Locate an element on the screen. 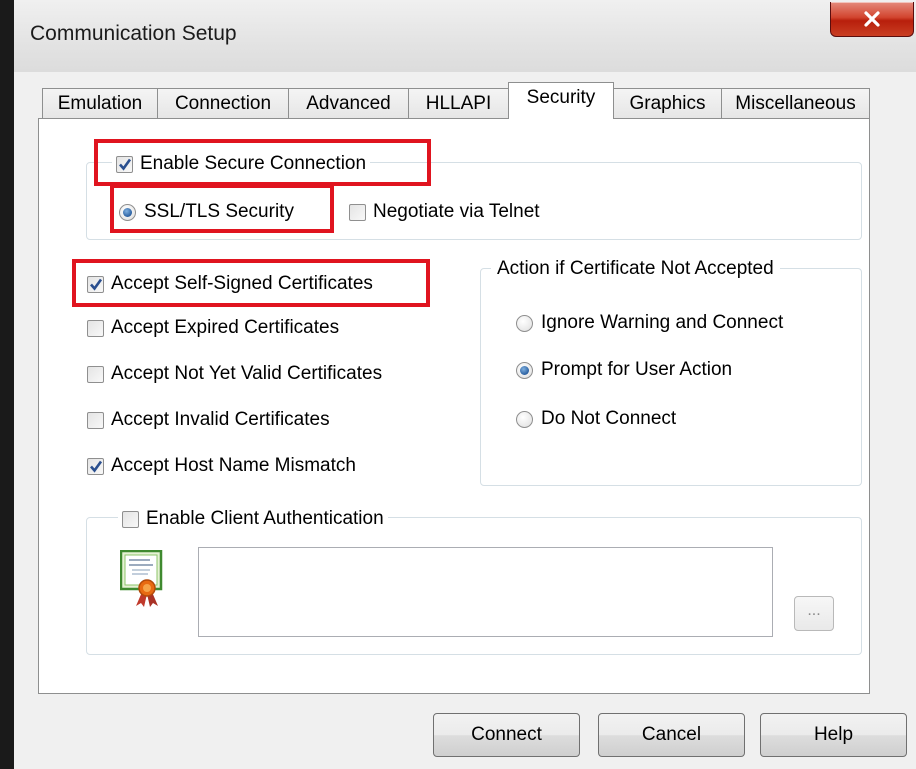 This screenshot has width=916, height=769. negotiate-telnet-option: Negotiate via Telnet is located at coordinates (444, 212).